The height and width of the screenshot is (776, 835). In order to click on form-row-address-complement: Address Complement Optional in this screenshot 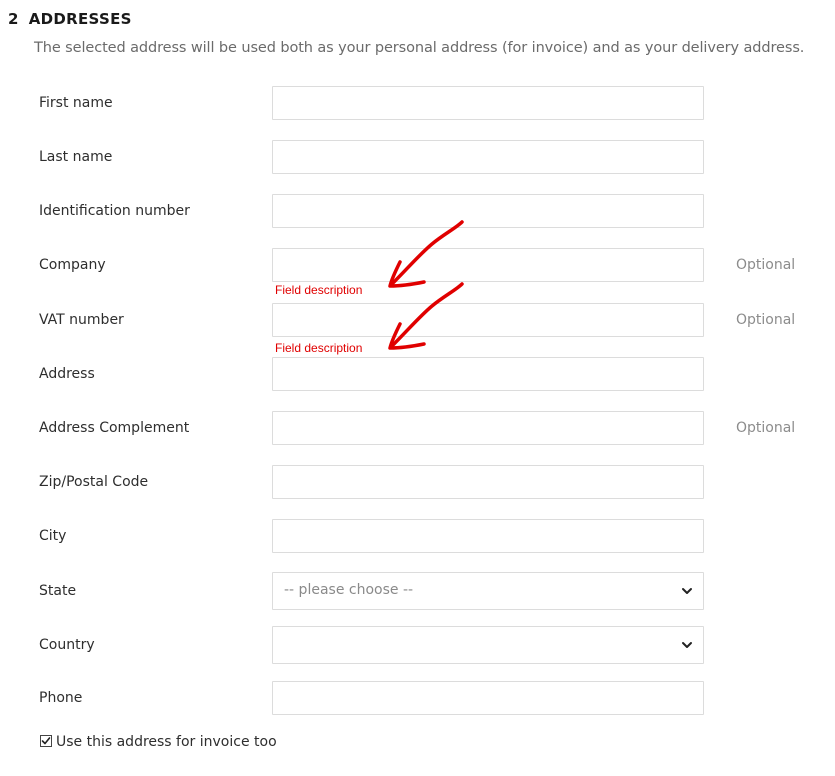, I will do `click(417, 429)`.